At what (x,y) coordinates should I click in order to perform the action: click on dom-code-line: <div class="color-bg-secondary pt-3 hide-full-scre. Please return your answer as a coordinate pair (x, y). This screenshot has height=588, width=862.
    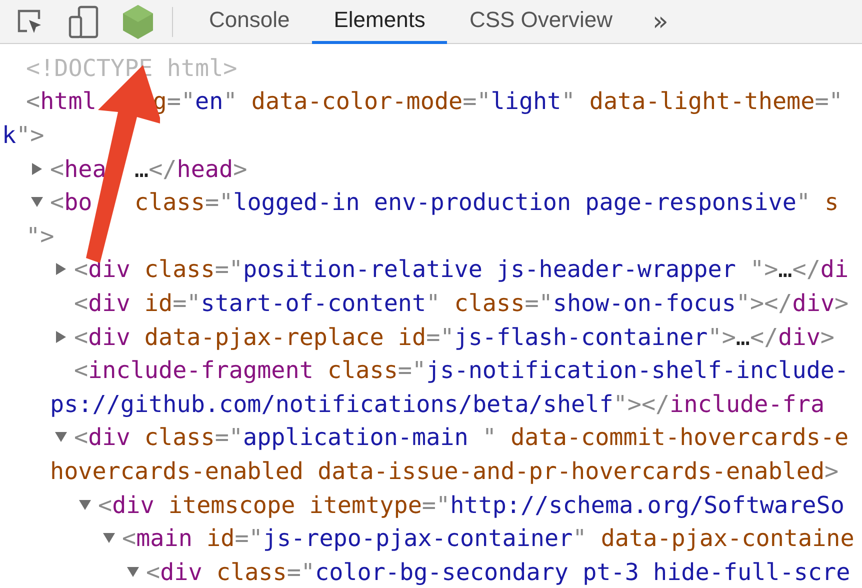
    Looking at the image, I should click on (498, 571).